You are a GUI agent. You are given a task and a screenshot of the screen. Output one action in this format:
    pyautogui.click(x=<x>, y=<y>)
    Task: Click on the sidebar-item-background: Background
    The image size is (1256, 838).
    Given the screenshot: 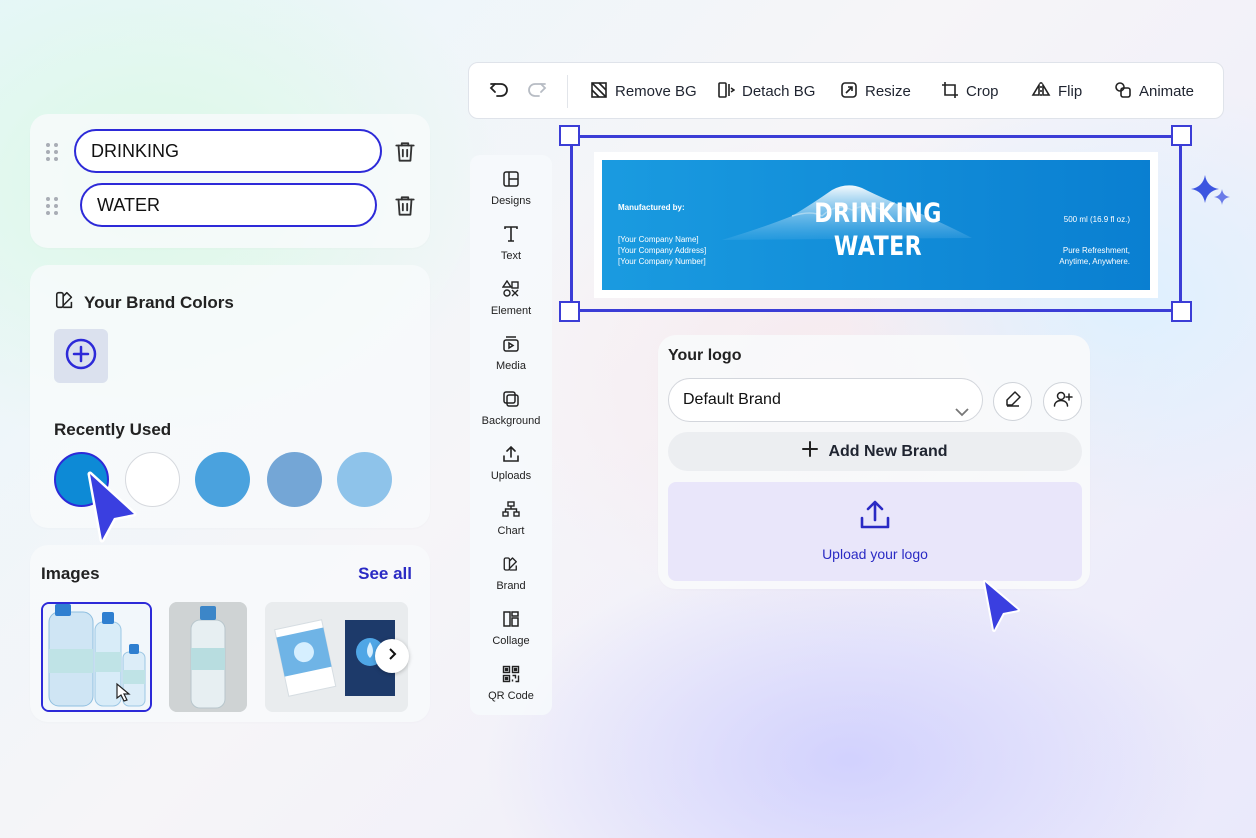 What is the action you would take?
    pyautogui.click(x=511, y=408)
    